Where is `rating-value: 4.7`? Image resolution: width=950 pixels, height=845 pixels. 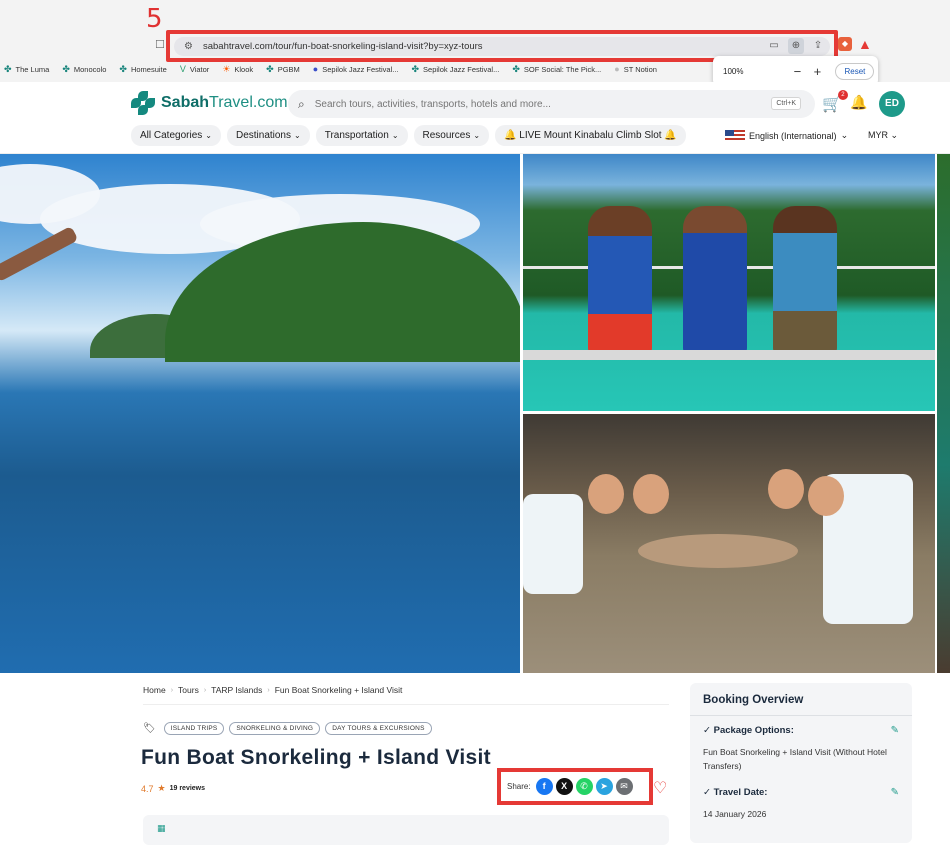 rating-value: 4.7 is located at coordinates (147, 788).